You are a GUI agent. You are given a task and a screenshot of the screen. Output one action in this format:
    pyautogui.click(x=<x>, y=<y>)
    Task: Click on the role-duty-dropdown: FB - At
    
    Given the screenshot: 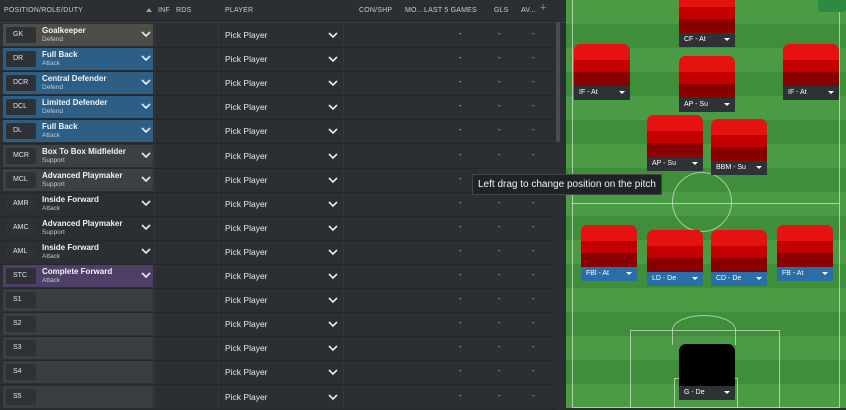 What is the action you would take?
    pyautogui.click(x=805, y=274)
    